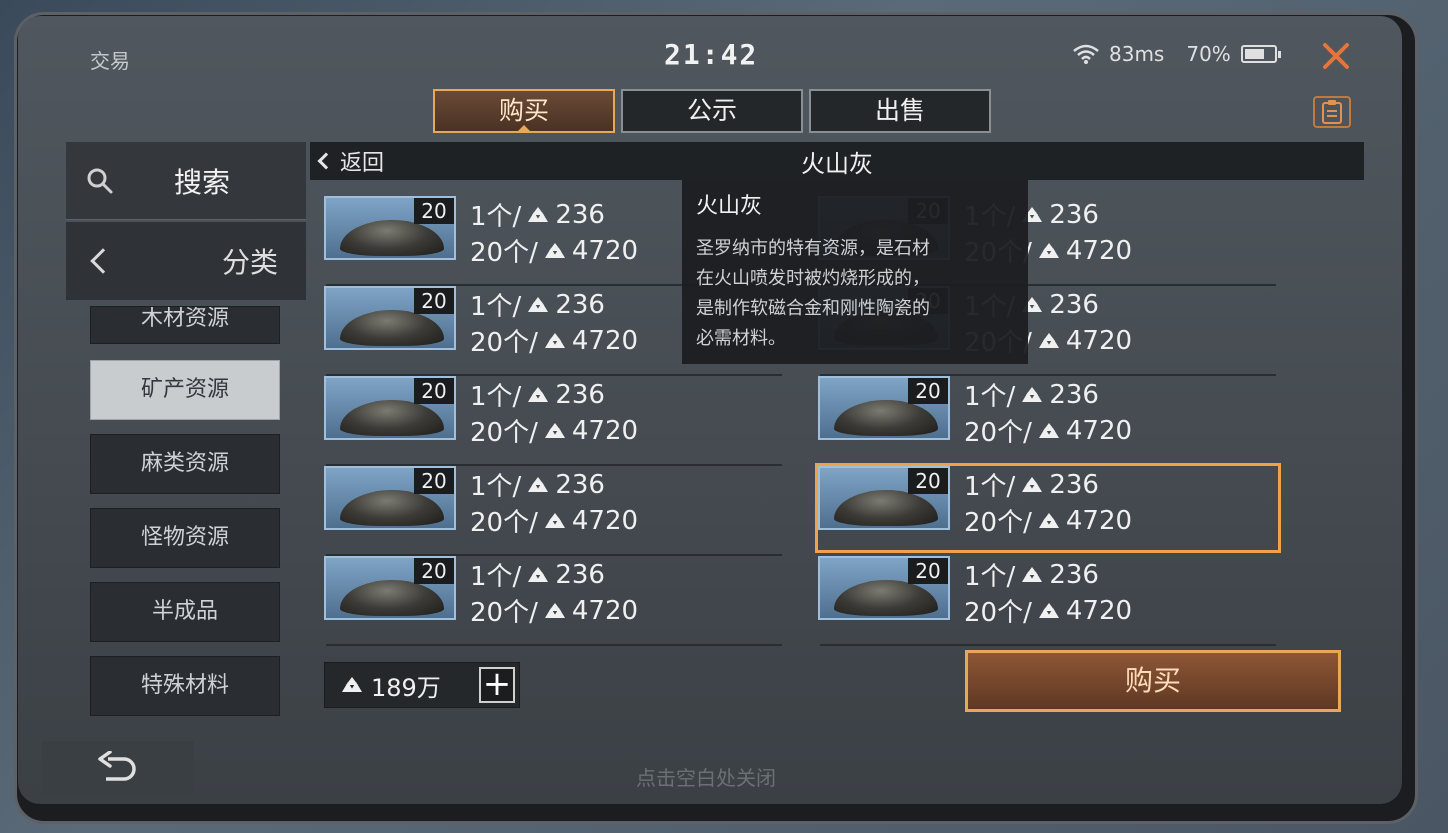 The height and width of the screenshot is (833, 1448). What do you see at coordinates (250, 262) in the screenshot?
I see `category-label: 分类` at bounding box center [250, 262].